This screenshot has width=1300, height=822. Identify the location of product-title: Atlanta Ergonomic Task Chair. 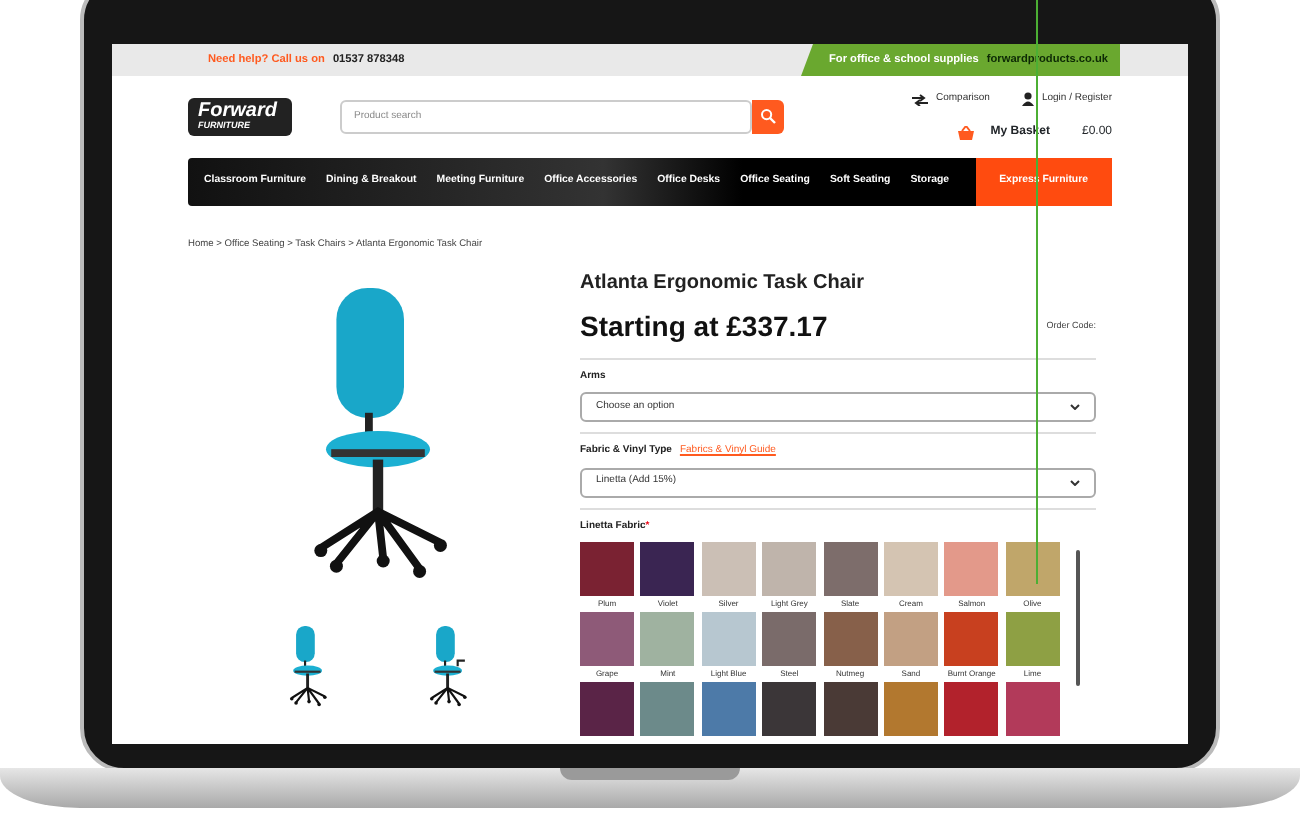
(723, 283).